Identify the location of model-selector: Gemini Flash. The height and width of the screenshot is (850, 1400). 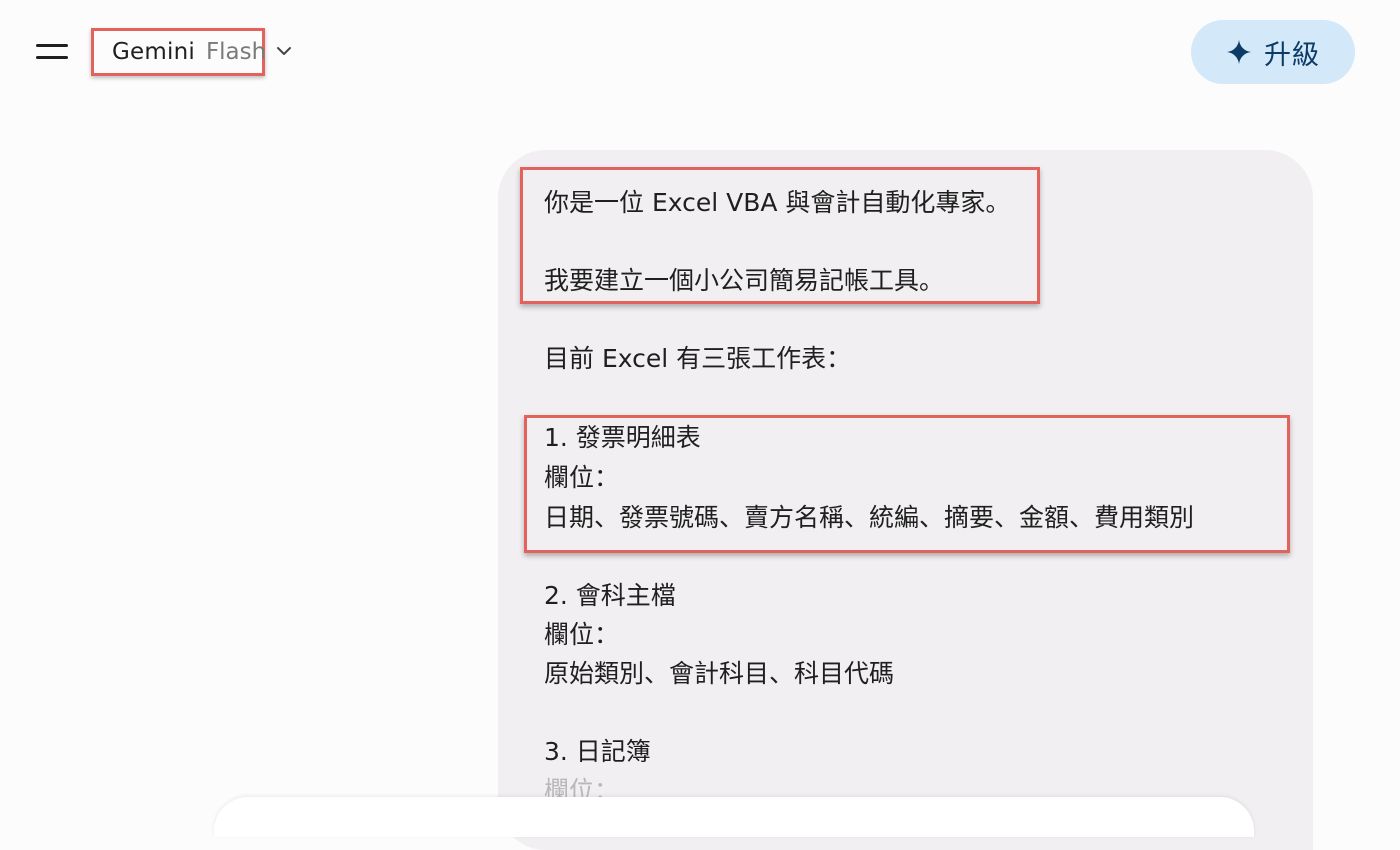
(179, 52).